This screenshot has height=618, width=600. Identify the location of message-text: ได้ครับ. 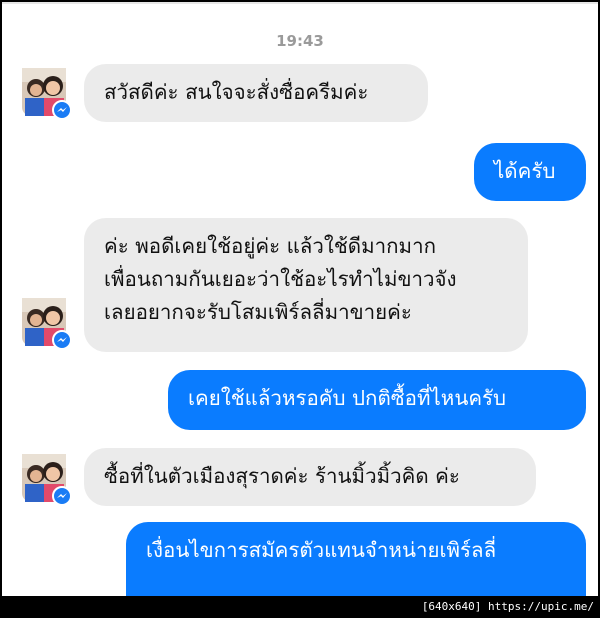
(525, 171).